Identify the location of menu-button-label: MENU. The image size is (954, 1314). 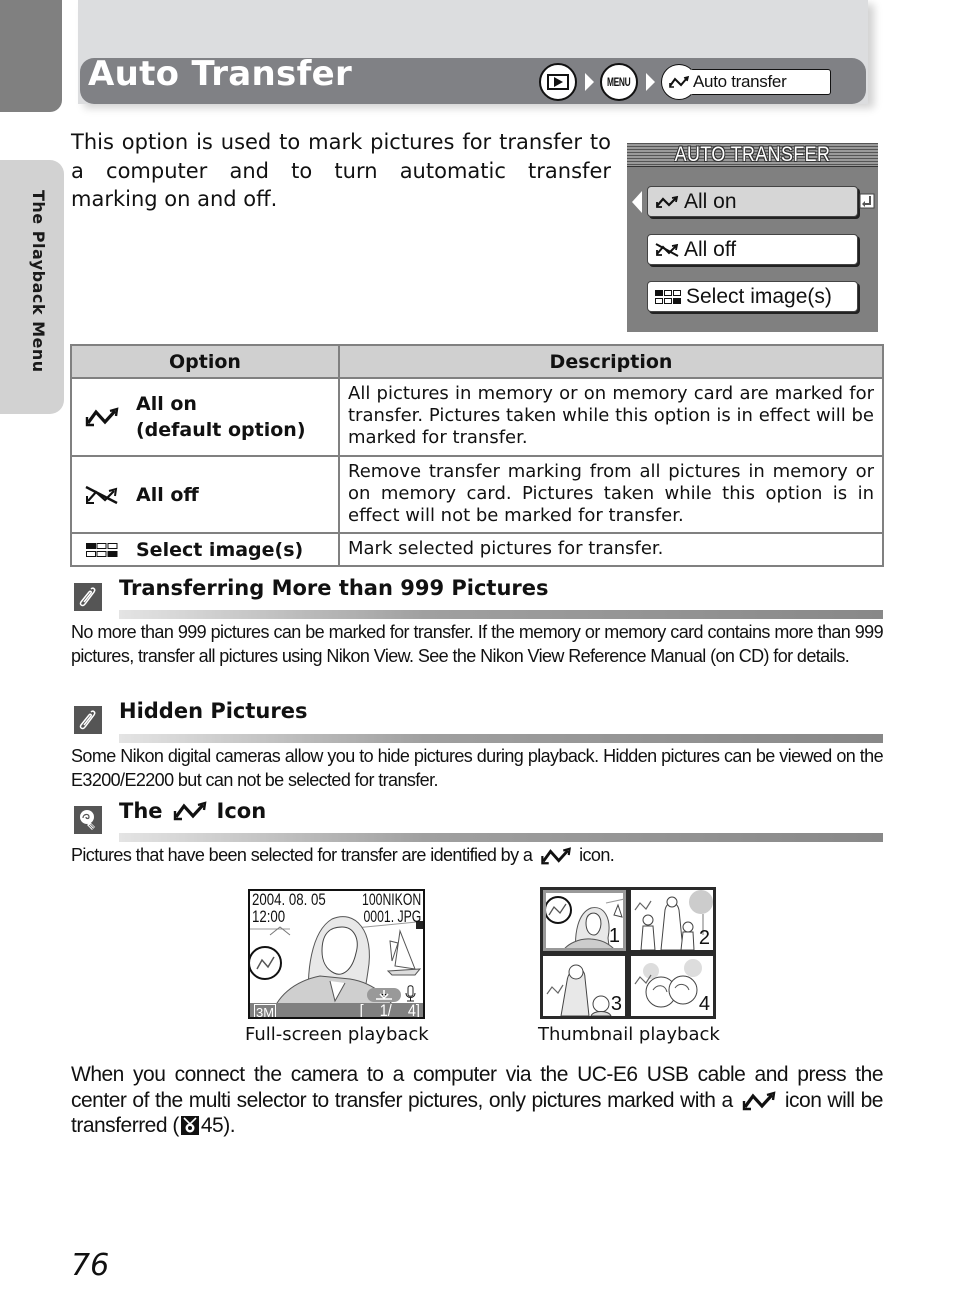
(619, 82).